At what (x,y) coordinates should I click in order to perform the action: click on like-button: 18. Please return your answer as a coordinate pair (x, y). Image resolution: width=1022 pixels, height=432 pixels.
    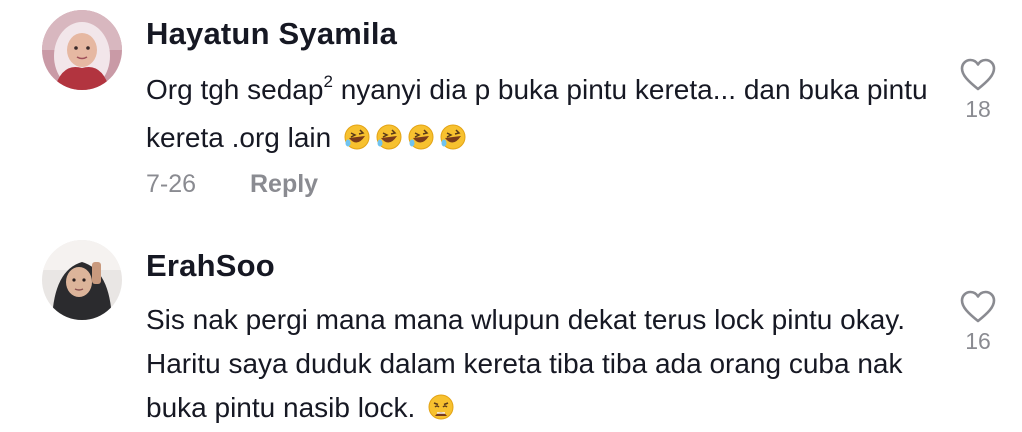
    Looking at the image, I should click on (978, 90).